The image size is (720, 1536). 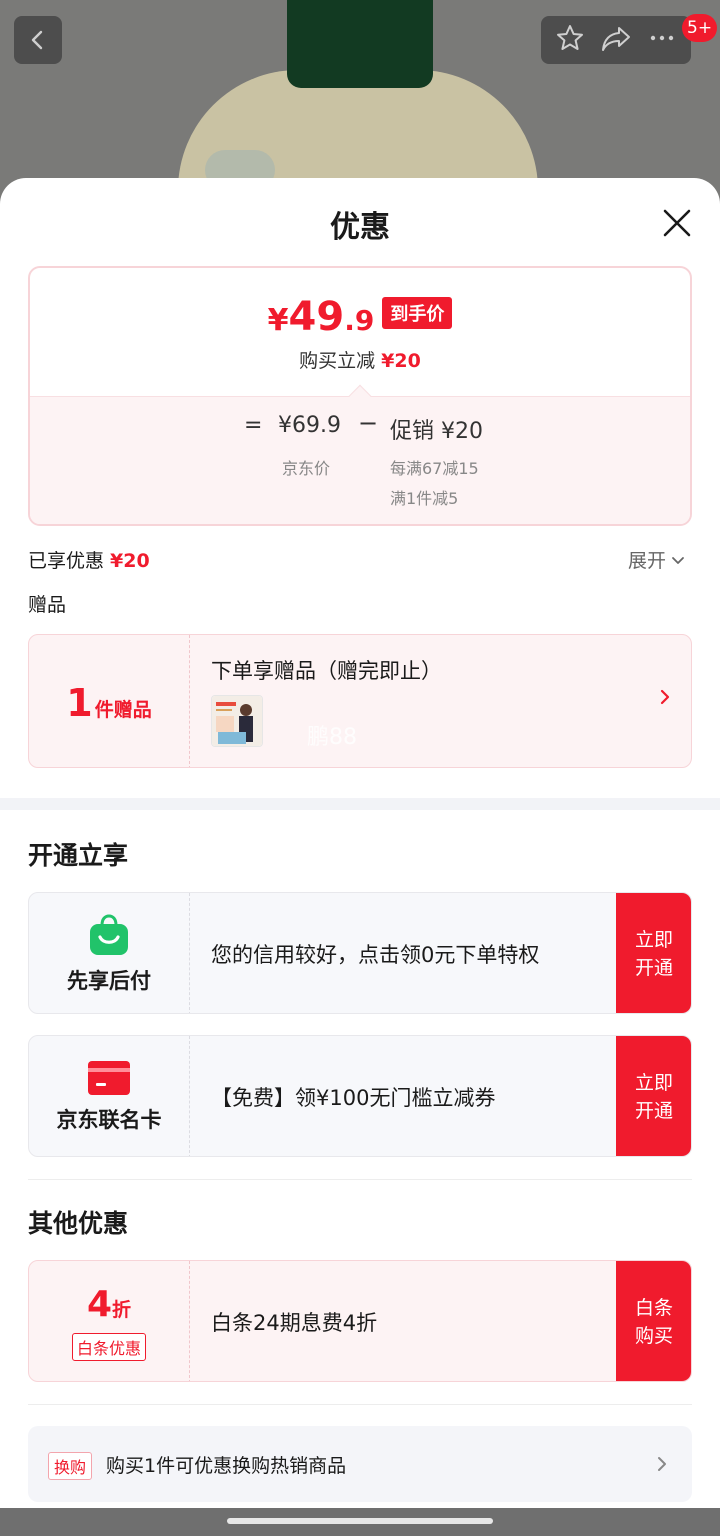 What do you see at coordinates (316, 317) in the screenshot?
I see `final-price-integer: 49` at bounding box center [316, 317].